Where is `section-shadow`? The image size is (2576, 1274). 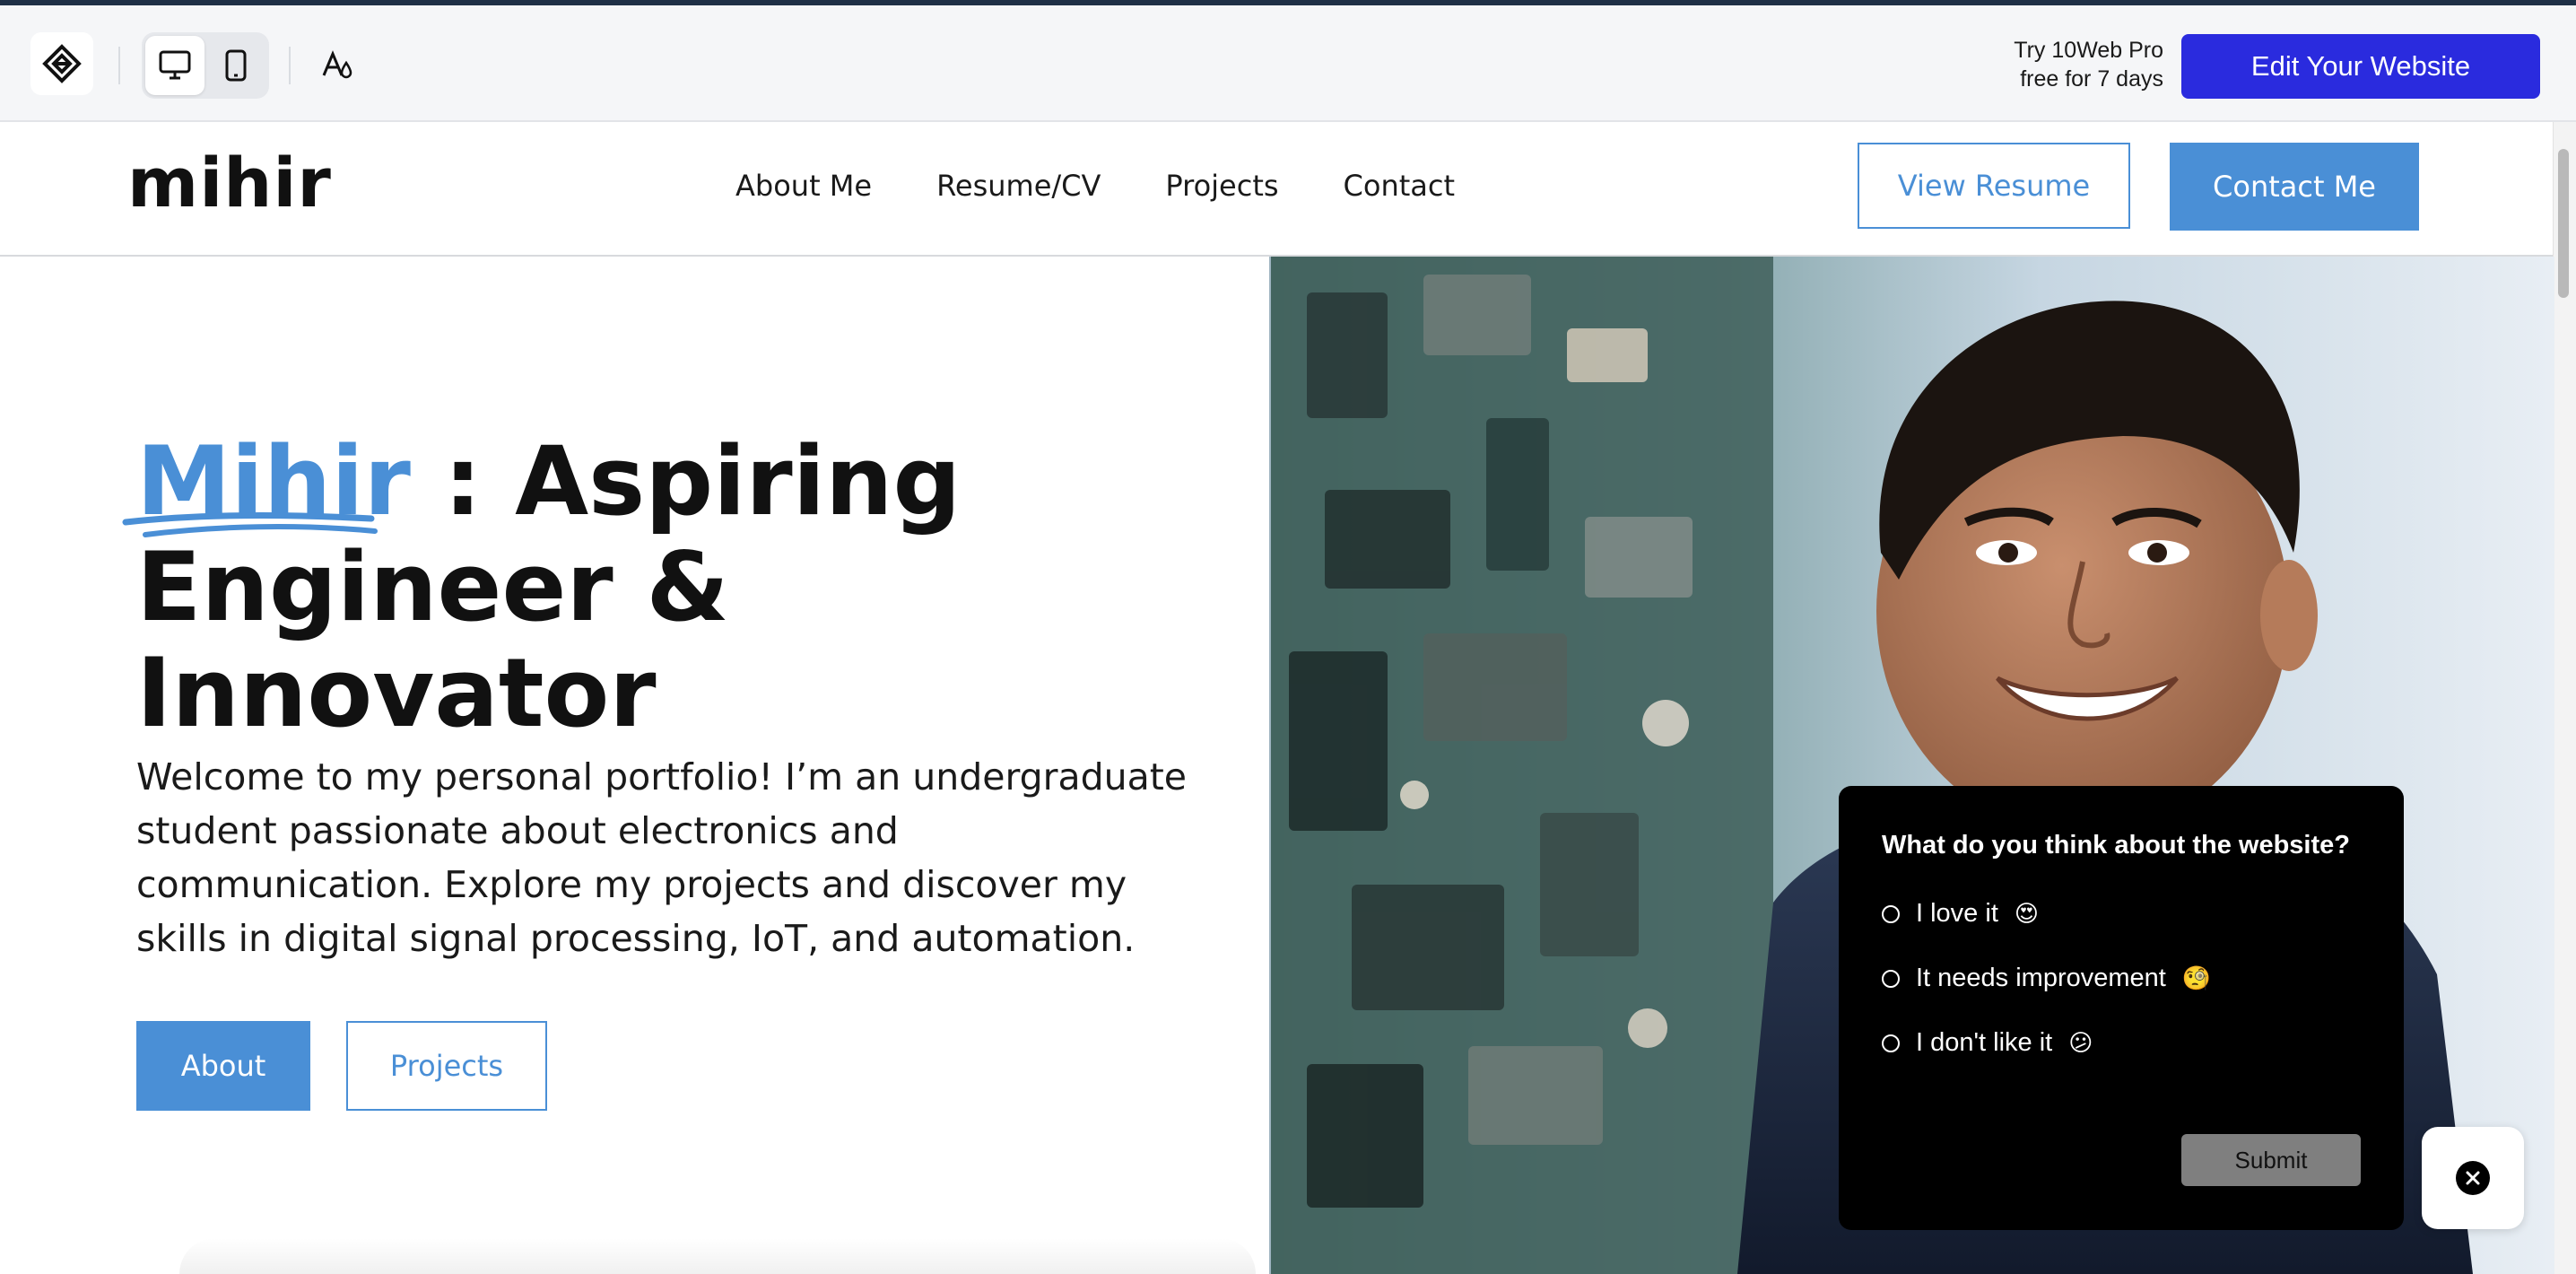
section-shadow is located at coordinates (717, 1256).